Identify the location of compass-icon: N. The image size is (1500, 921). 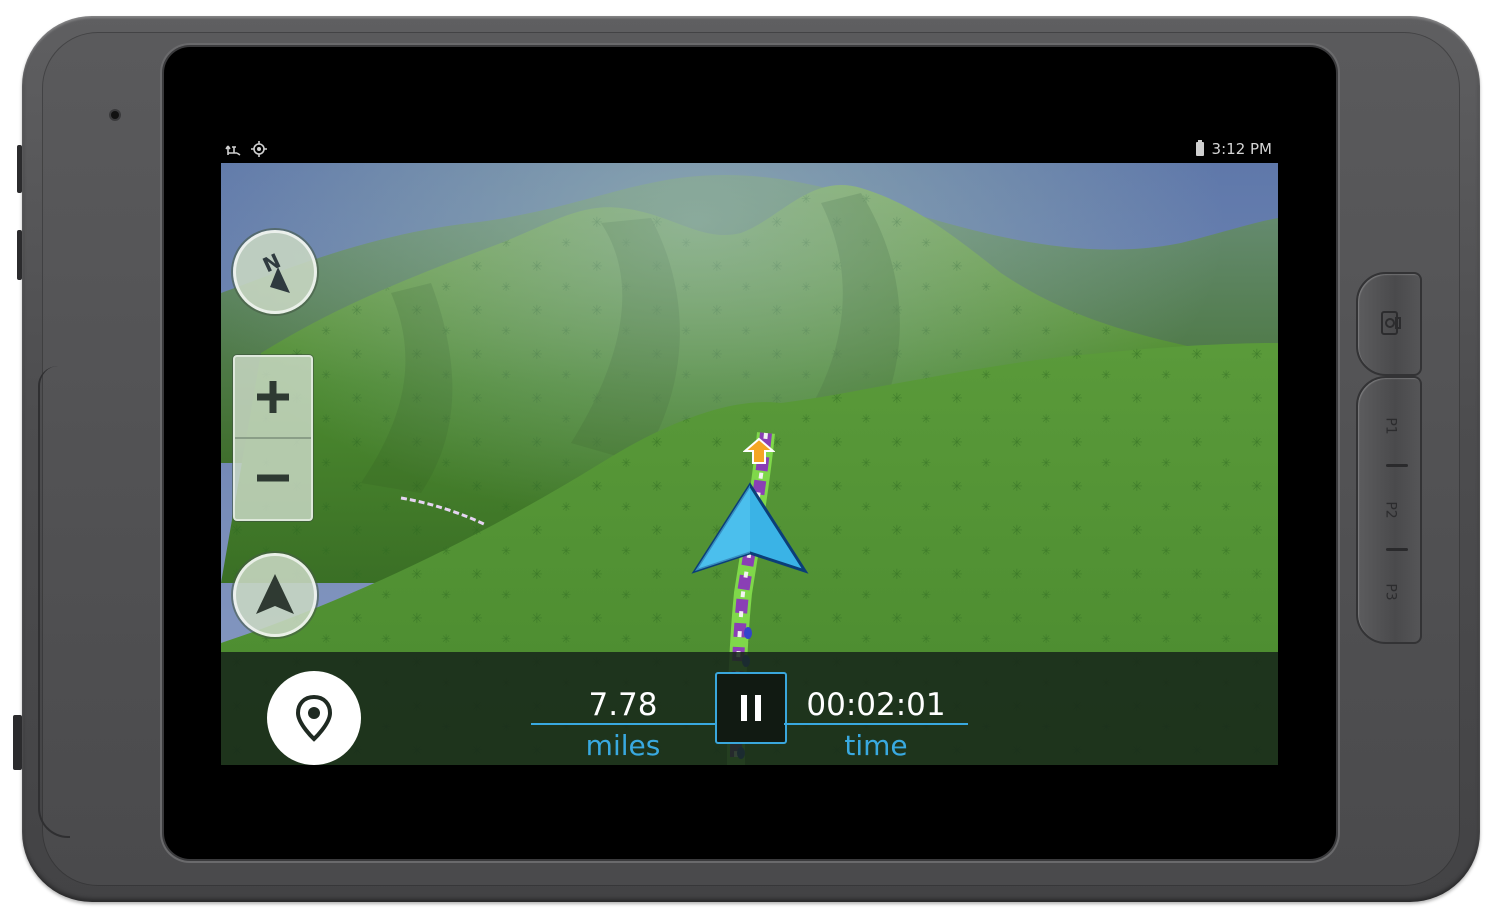
(274, 270).